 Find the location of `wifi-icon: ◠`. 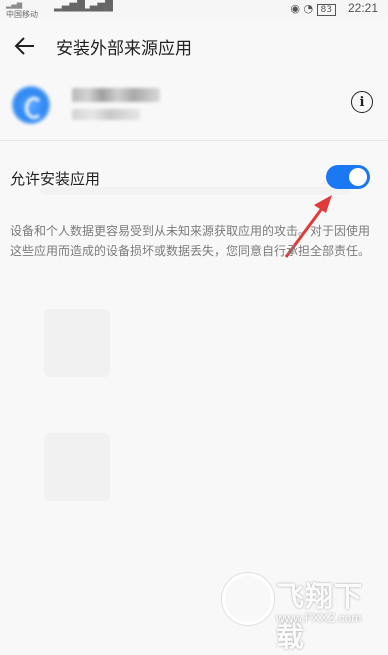

wifi-icon: ◠ is located at coordinates (105, 6).